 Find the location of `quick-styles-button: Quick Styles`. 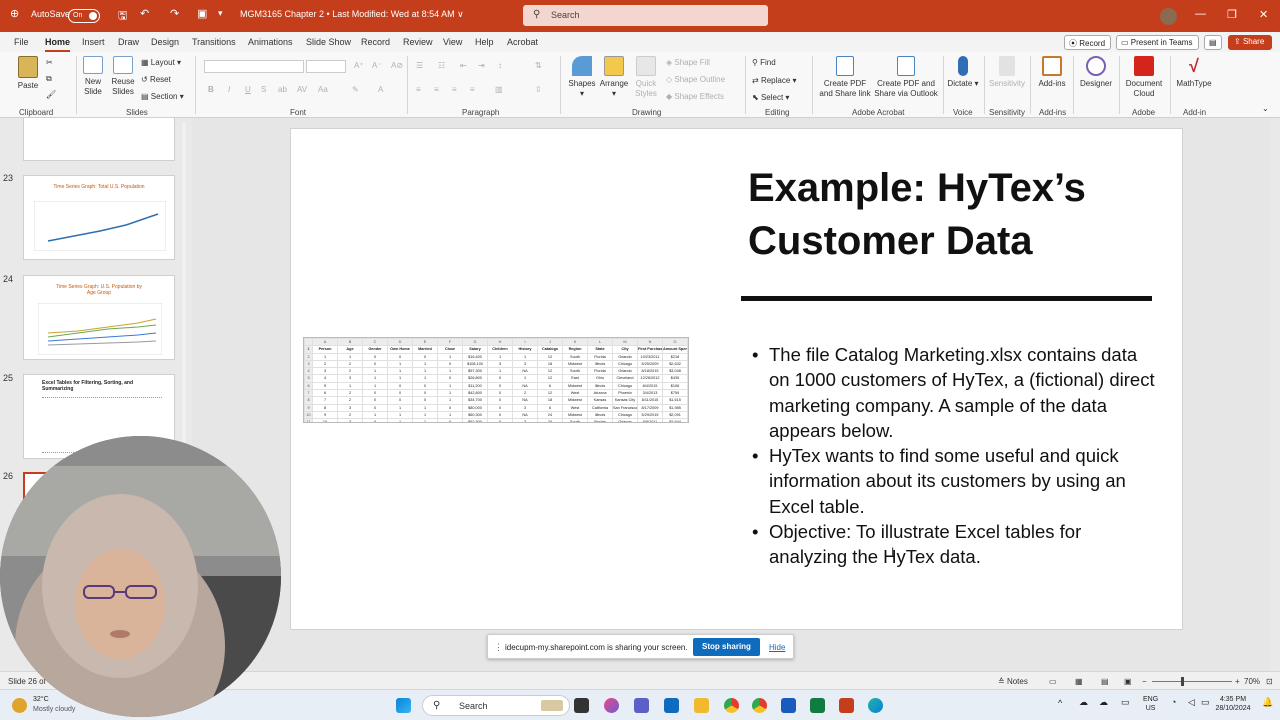

quick-styles-button: Quick Styles is located at coordinates (646, 77).